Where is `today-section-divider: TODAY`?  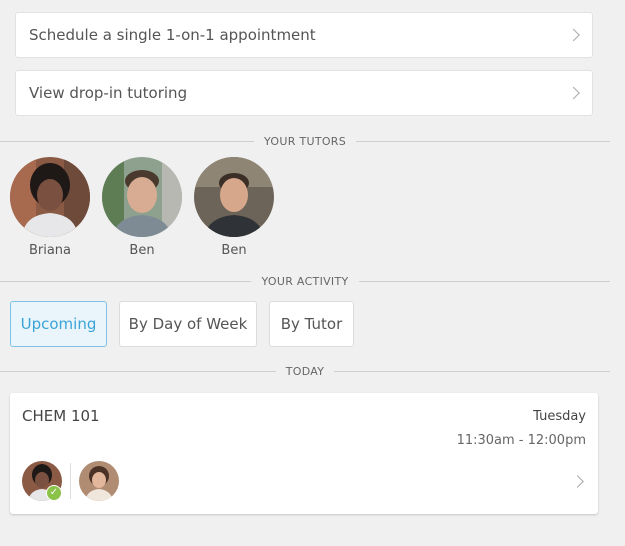 today-section-divider: TODAY is located at coordinates (305, 371).